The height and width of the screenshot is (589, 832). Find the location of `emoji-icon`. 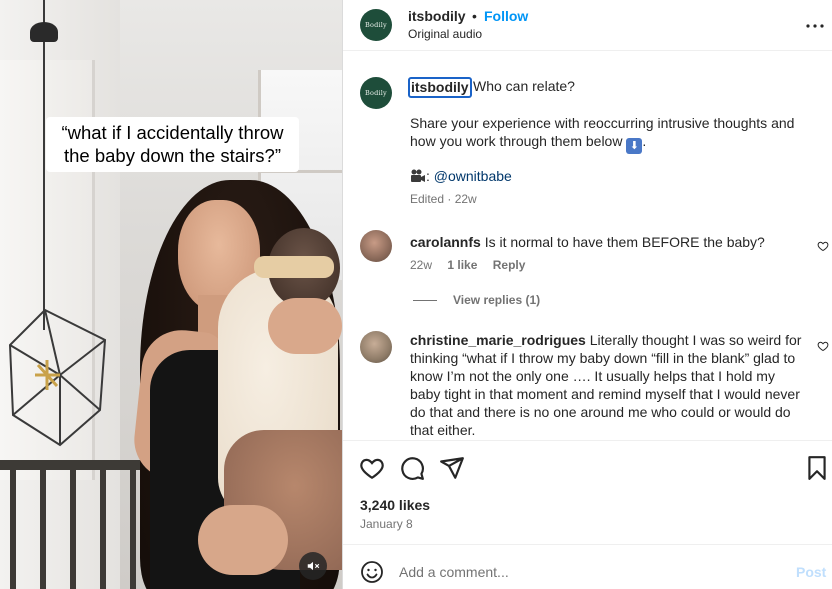

emoji-icon is located at coordinates (372, 572).